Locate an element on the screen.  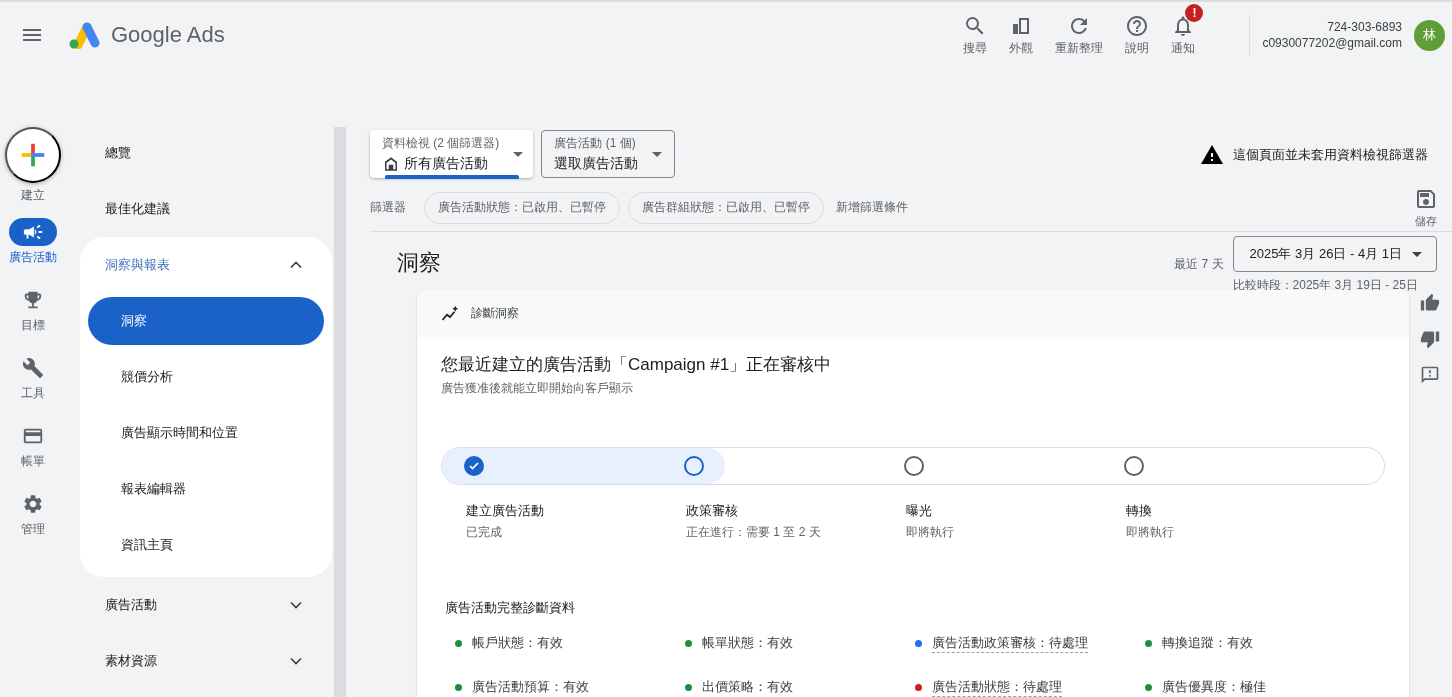
toolbar-button: 說明 is located at coordinates (1137, 30).